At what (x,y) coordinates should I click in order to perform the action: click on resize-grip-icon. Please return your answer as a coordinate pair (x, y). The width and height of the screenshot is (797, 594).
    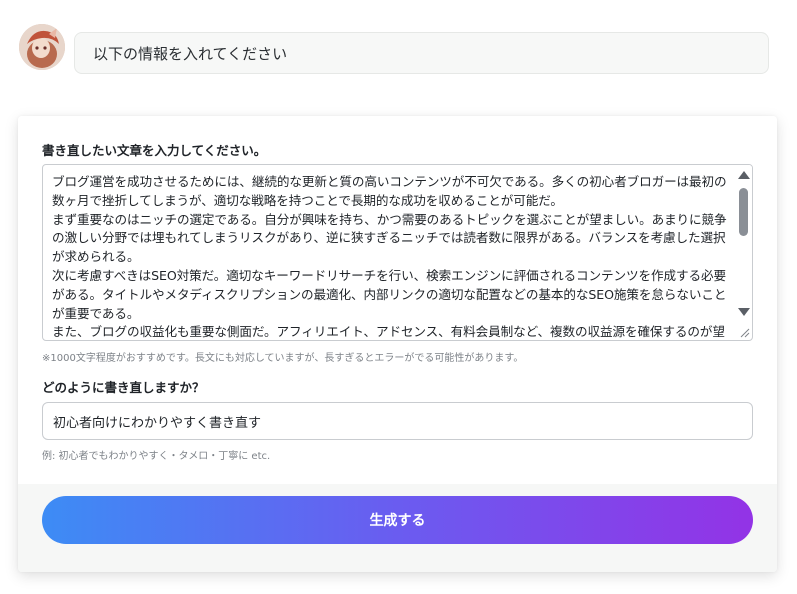
    Looking at the image, I should click on (744, 332).